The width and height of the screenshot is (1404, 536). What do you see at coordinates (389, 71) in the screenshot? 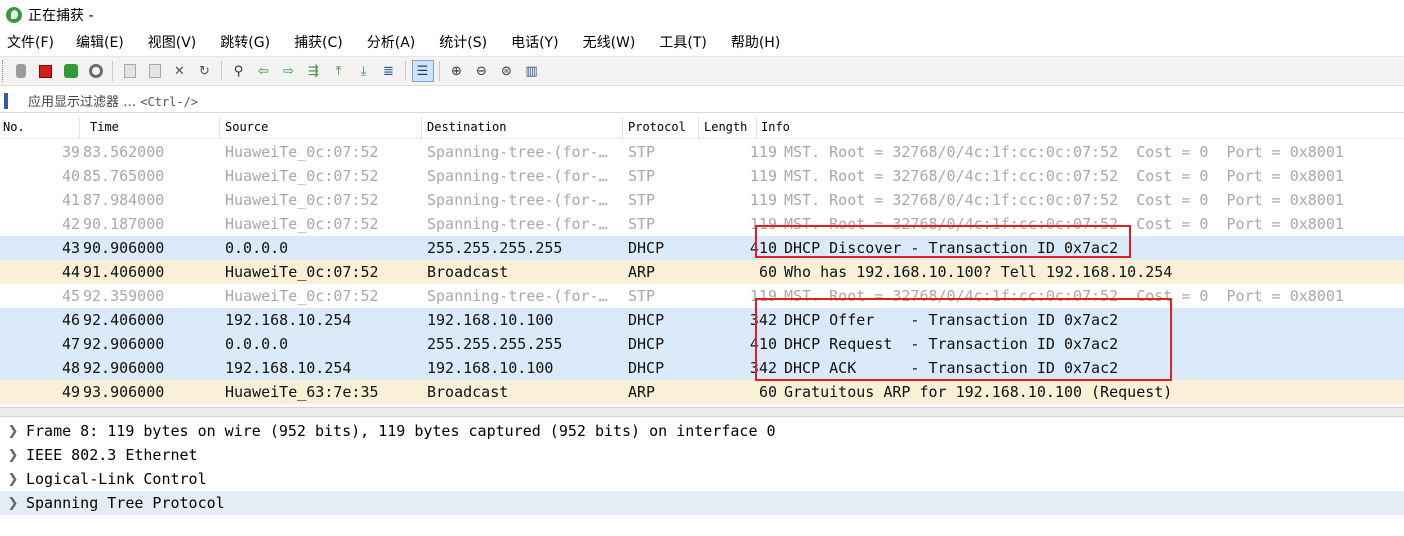
I see `auto-scroll-icon: ≣` at bounding box center [389, 71].